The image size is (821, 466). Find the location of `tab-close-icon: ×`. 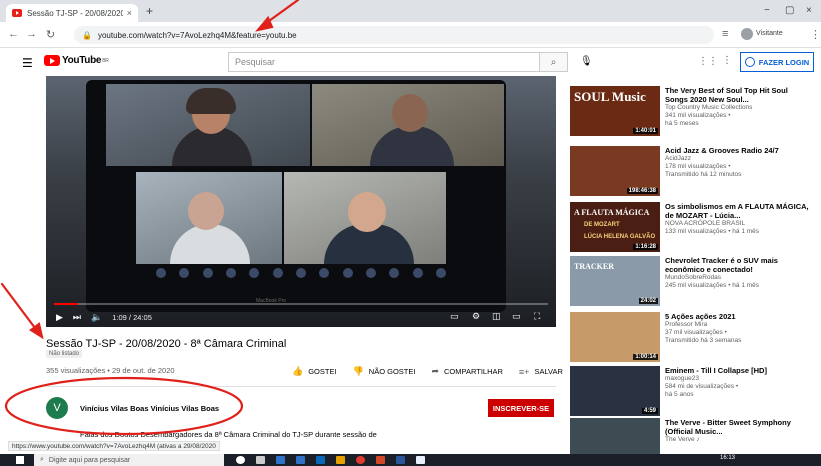

tab-close-icon: × is located at coordinates (129, 13).